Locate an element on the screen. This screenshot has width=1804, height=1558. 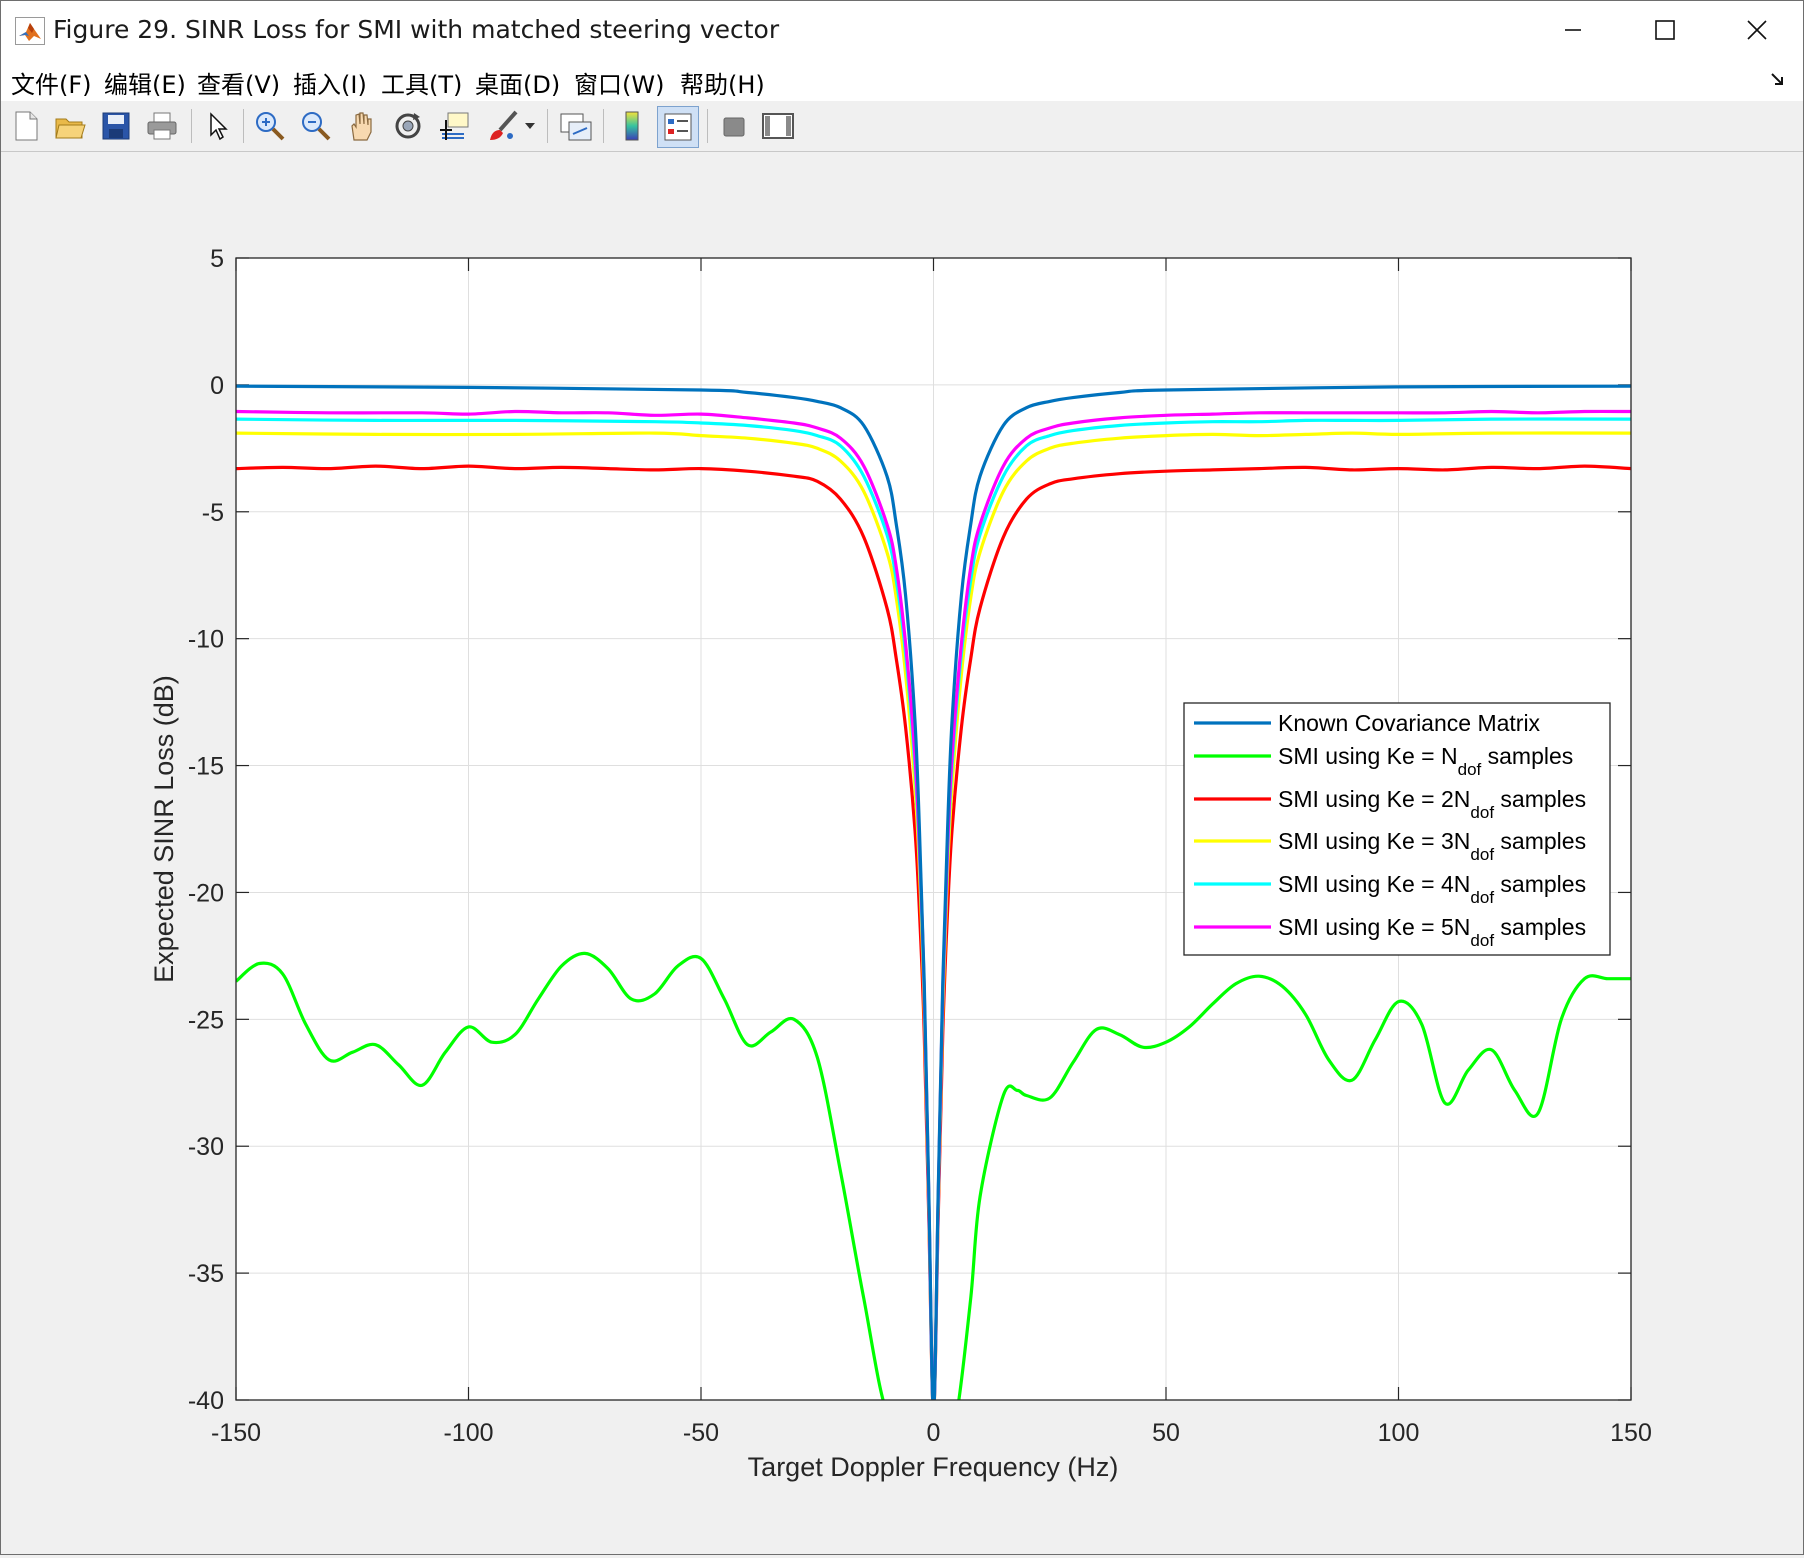
printer-icon is located at coordinates (162, 126).